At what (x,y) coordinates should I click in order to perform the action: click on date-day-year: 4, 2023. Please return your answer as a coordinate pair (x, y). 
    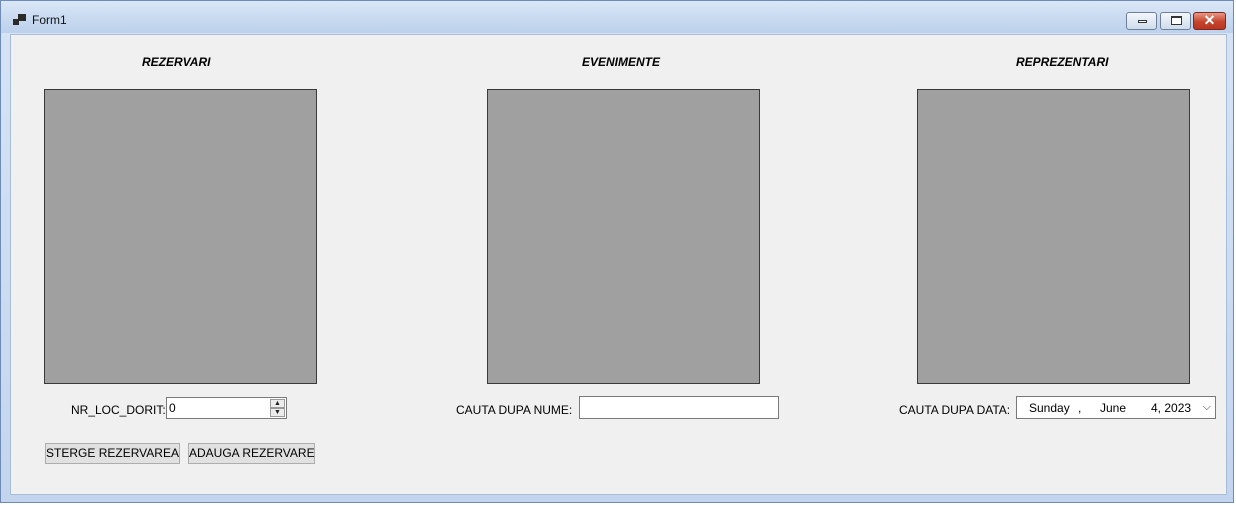
    Looking at the image, I should click on (1171, 408).